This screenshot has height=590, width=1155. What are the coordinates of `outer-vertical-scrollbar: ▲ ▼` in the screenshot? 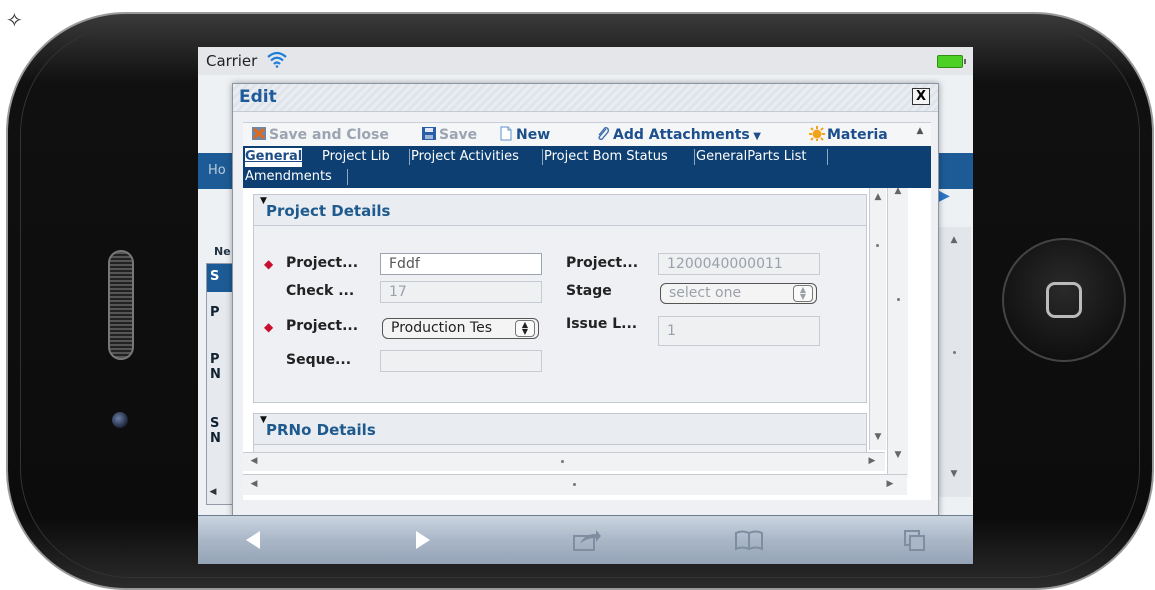 It's located at (897, 333).